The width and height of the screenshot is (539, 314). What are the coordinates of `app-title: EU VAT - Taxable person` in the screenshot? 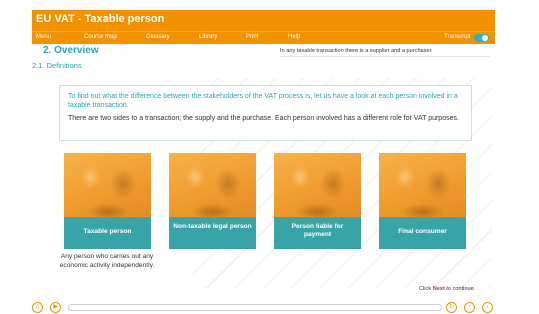 It's located at (100, 19).